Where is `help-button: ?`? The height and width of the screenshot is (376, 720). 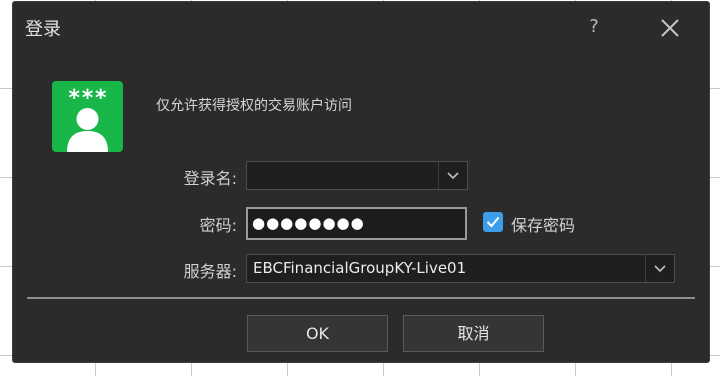 help-button: ? is located at coordinates (594, 27).